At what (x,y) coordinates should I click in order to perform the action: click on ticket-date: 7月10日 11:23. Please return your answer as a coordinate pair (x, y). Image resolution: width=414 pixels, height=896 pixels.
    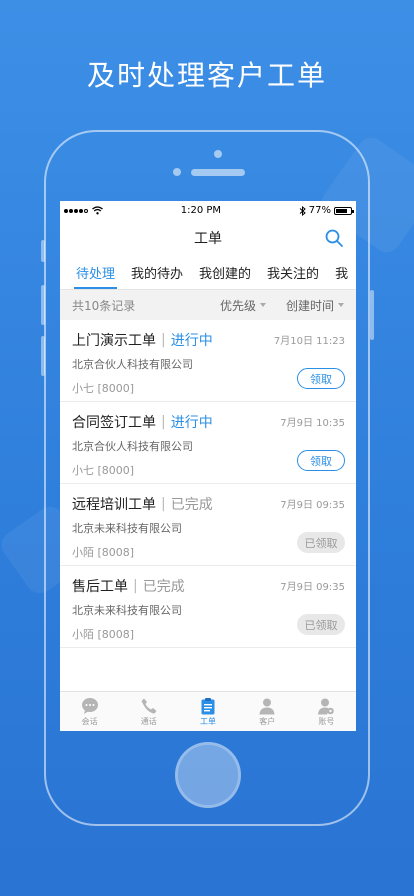
    Looking at the image, I should click on (309, 341).